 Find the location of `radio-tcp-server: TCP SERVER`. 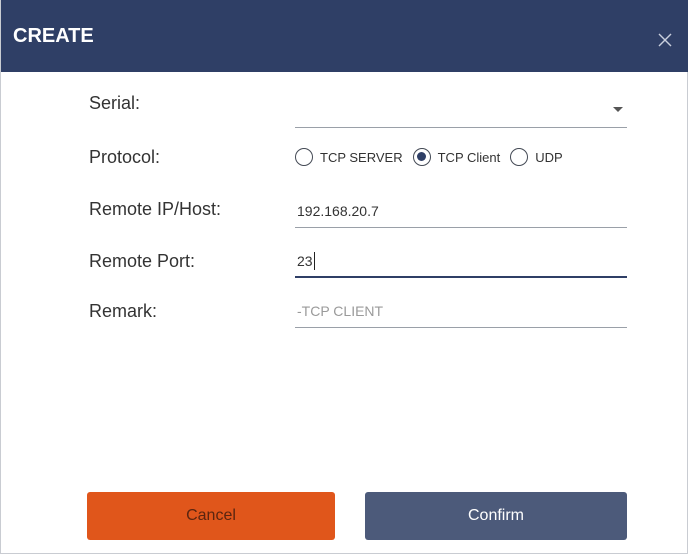

radio-tcp-server: TCP SERVER is located at coordinates (349, 157).